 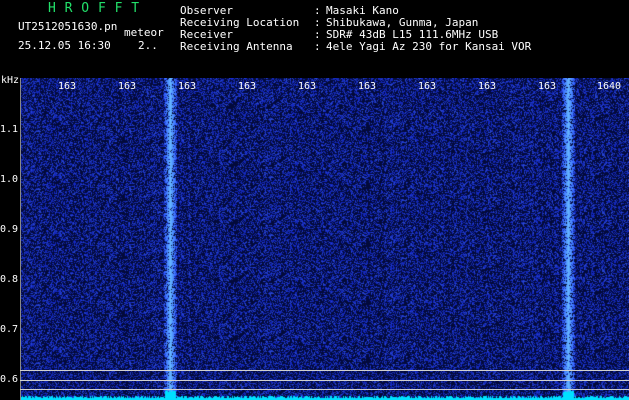 I want to click on datetime: 25.12.05 16:30, so click(x=64, y=45).